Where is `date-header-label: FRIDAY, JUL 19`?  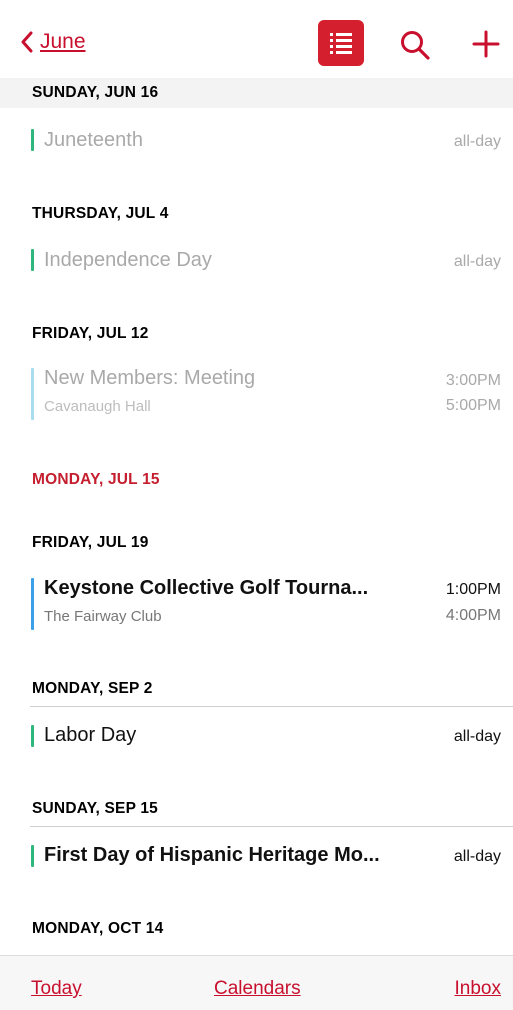
date-header-label: FRIDAY, JUL 19 is located at coordinates (90, 542).